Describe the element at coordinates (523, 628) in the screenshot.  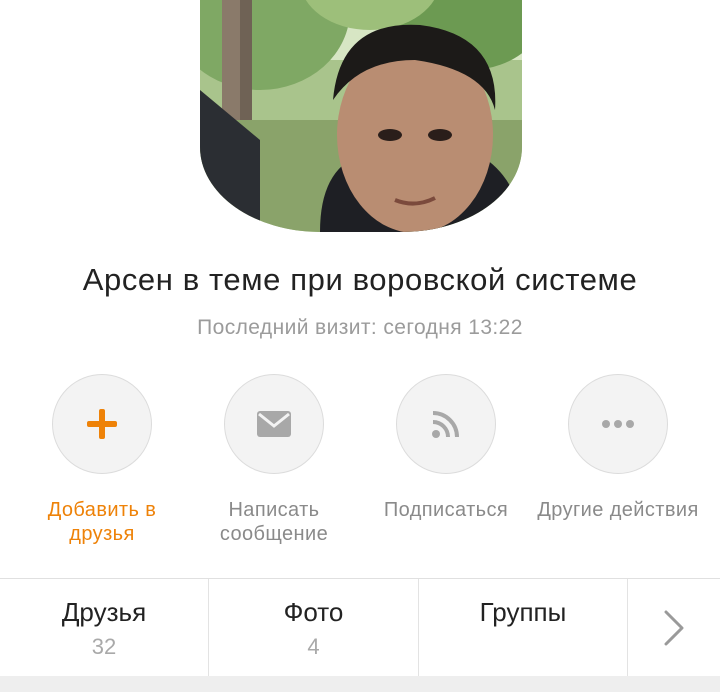
I see `tab-groups: Группы` at that location.